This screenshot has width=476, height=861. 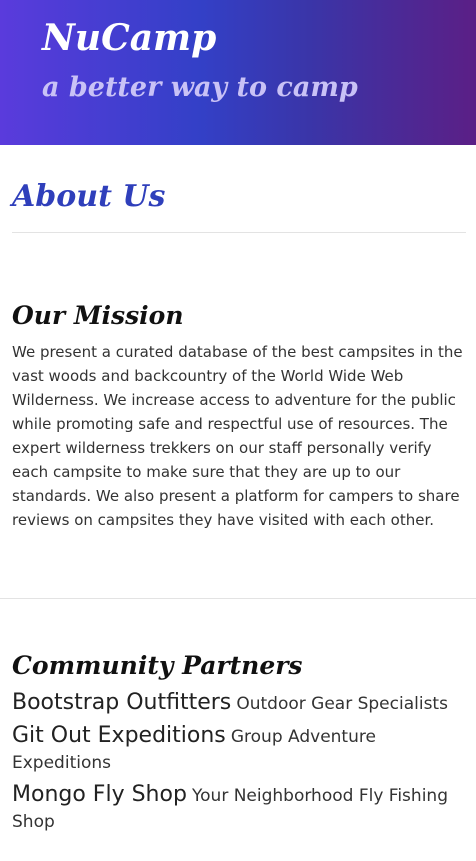 What do you see at coordinates (119, 735) in the screenshot?
I see `partner-name: Git Out Expeditions` at bounding box center [119, 735].